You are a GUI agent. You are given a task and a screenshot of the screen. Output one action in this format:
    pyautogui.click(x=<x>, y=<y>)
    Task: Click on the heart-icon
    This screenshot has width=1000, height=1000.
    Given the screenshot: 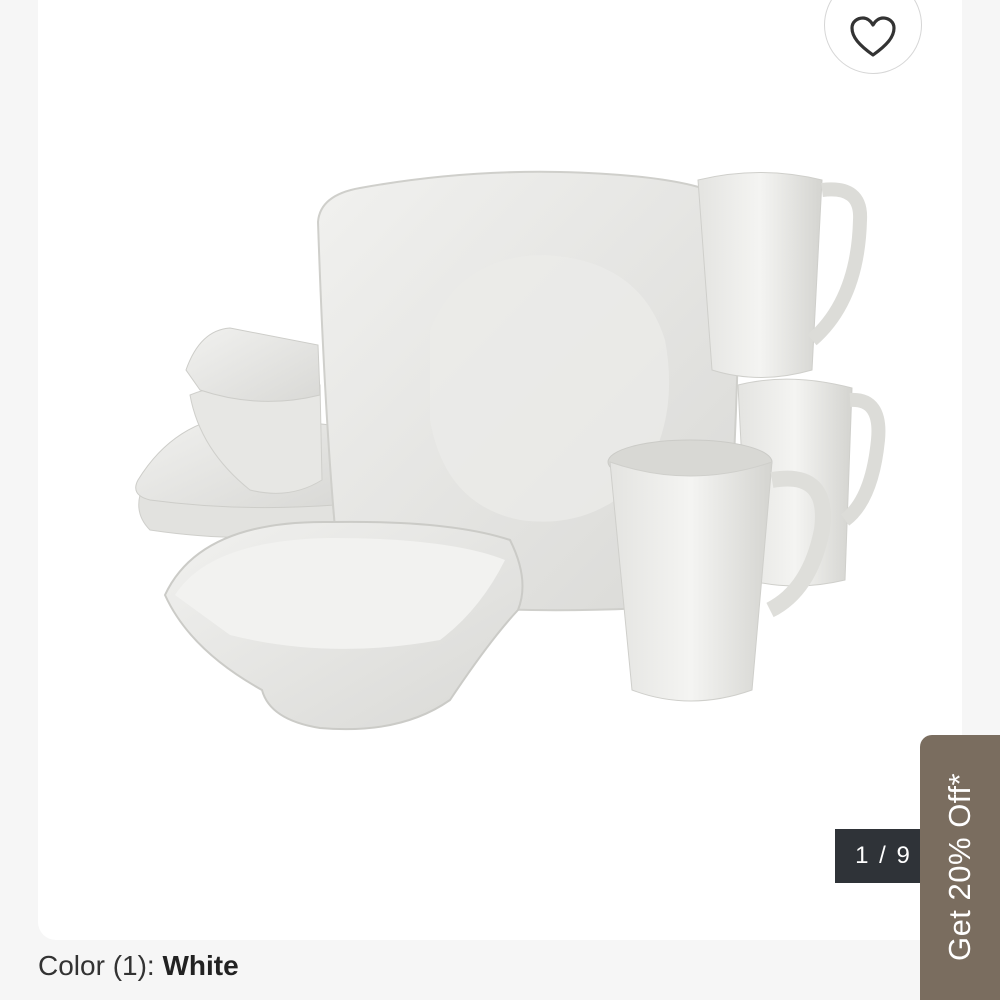 What is the action you would take?
    pyautogui.click(x=873, y=36)
    